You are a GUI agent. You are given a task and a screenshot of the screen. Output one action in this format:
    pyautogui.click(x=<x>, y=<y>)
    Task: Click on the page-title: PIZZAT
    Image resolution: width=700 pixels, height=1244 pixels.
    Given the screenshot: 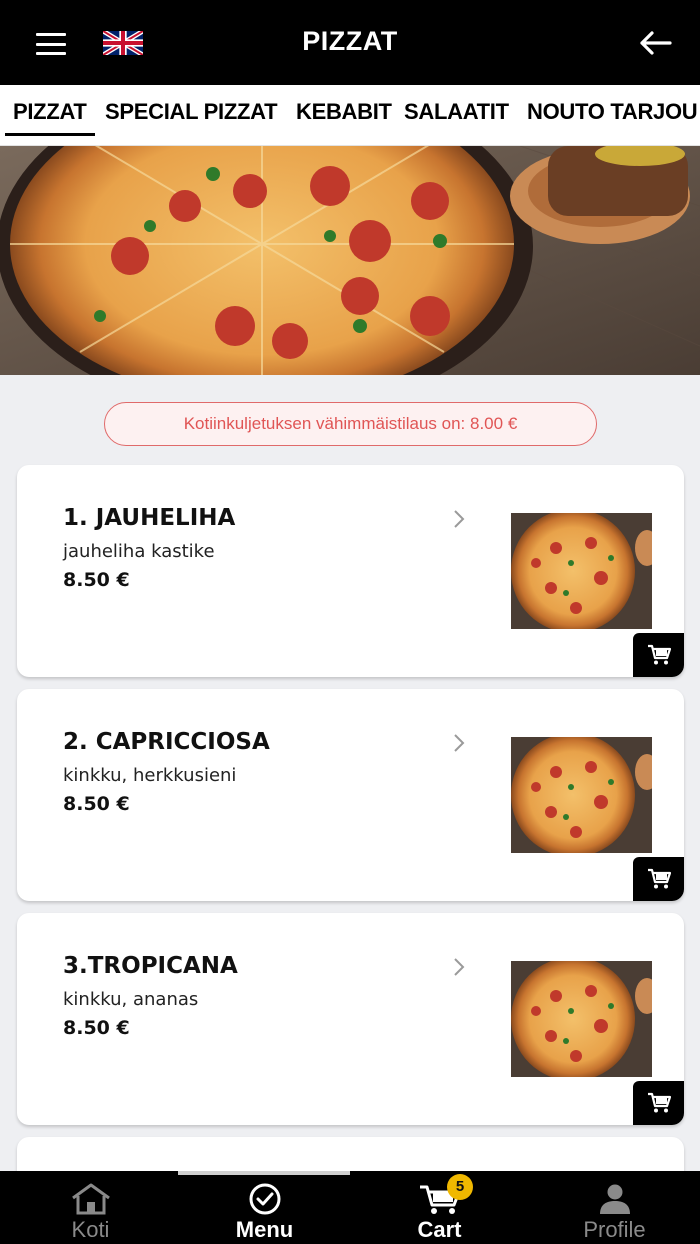 What is the action you would take?
    pyautogui.click(x=350, y=41)
    